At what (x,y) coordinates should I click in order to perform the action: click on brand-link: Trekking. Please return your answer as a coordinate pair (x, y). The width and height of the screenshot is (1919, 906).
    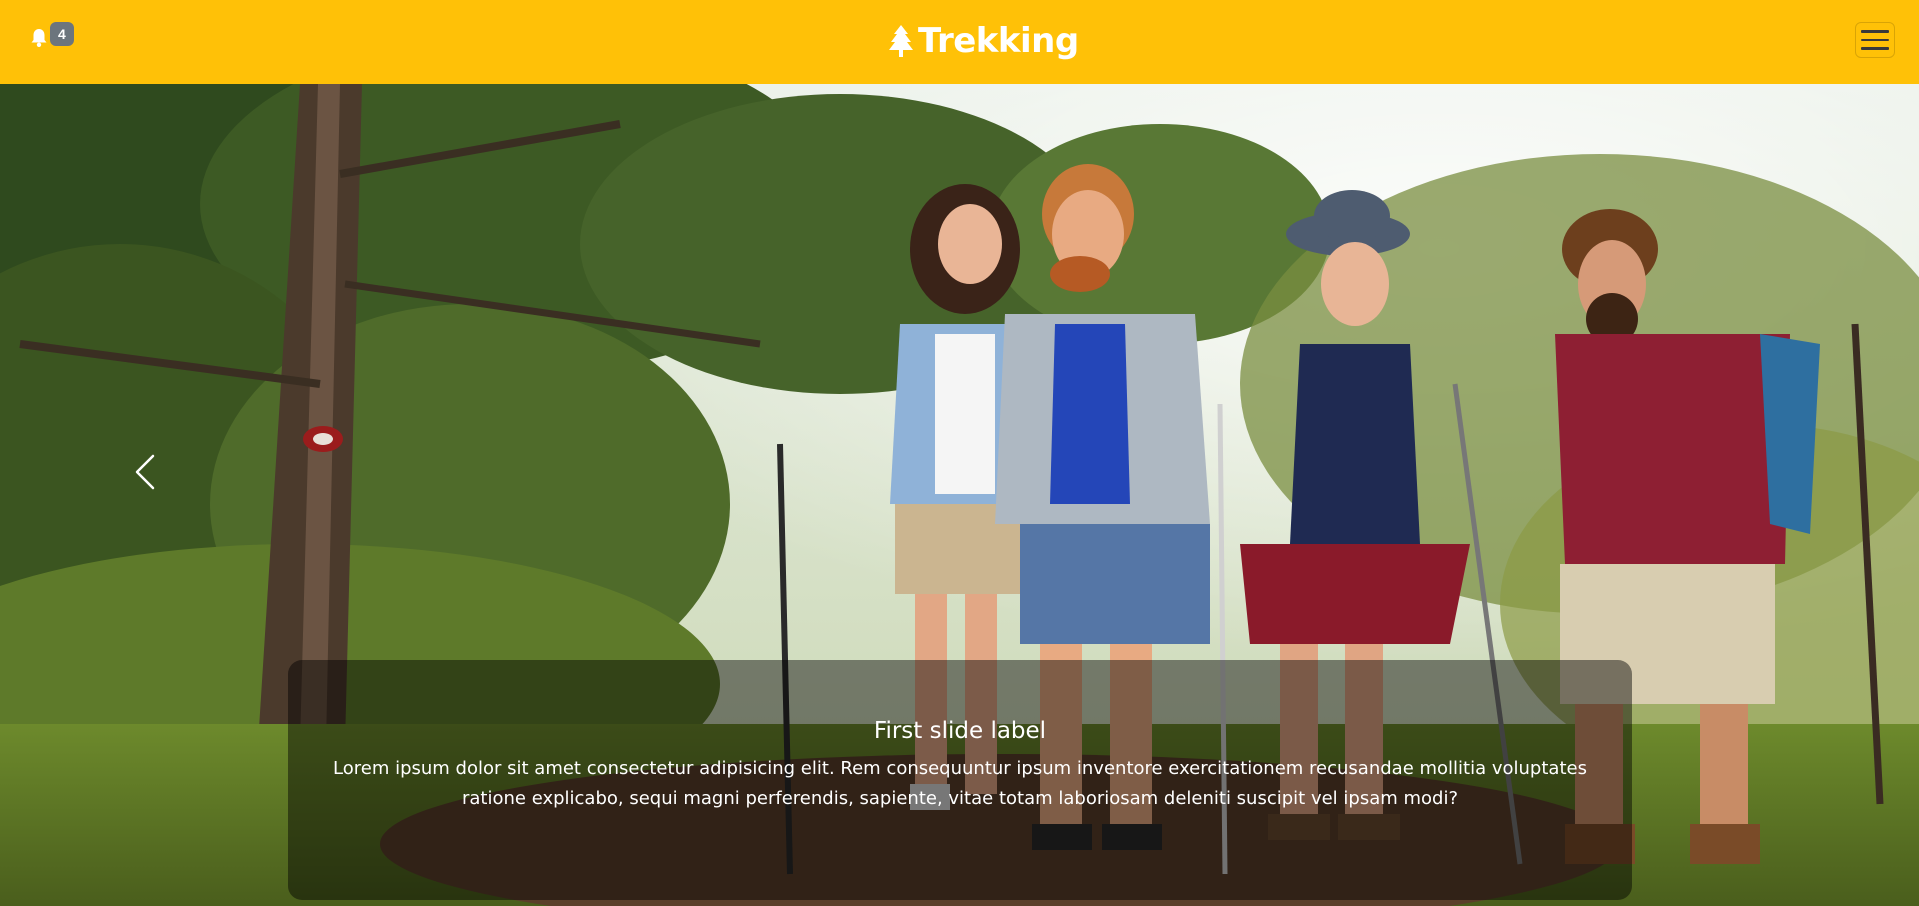
    Looking at the image, I should click on (983, 41).